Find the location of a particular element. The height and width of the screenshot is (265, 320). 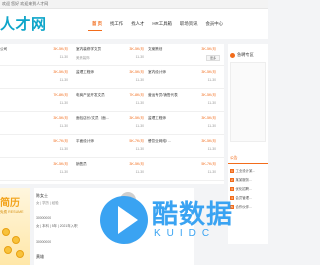

notice-divider is located at coordinates (248, 163).